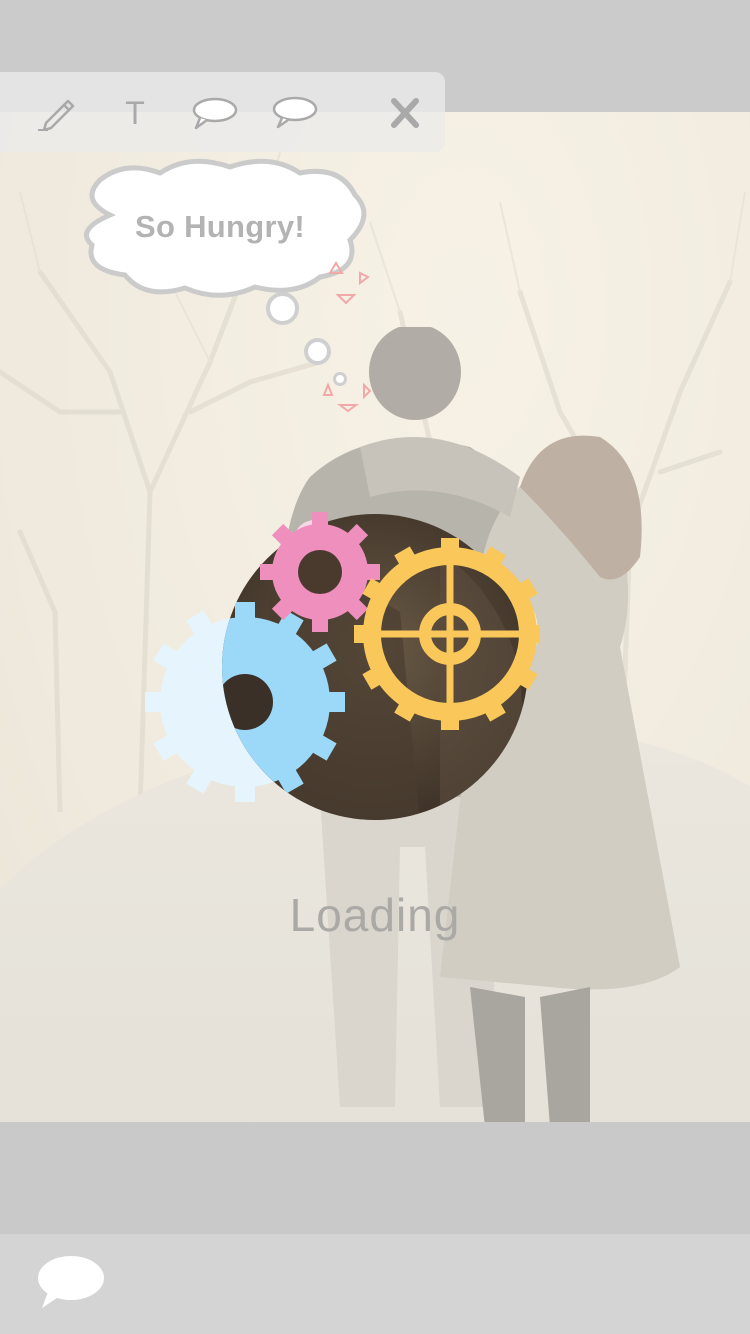 The width and height of the screenshot is (750, 1334). Describe the element at coordinates (375, 1284) in the screenshot. I see `bottom-bar` at that location.